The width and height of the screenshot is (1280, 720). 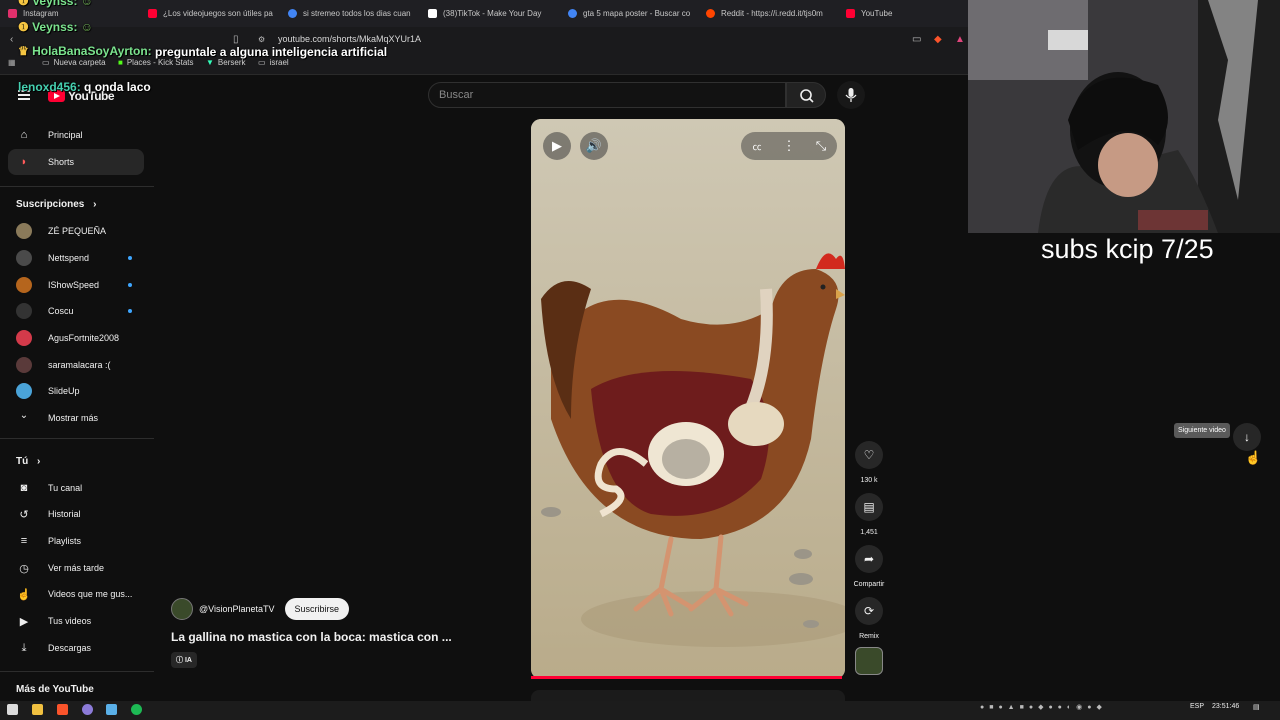 What do you see at coordinates (869, 566) in the screenshot?
I see `share-action: ➦ Compartir` at bounding box center [869, 566].